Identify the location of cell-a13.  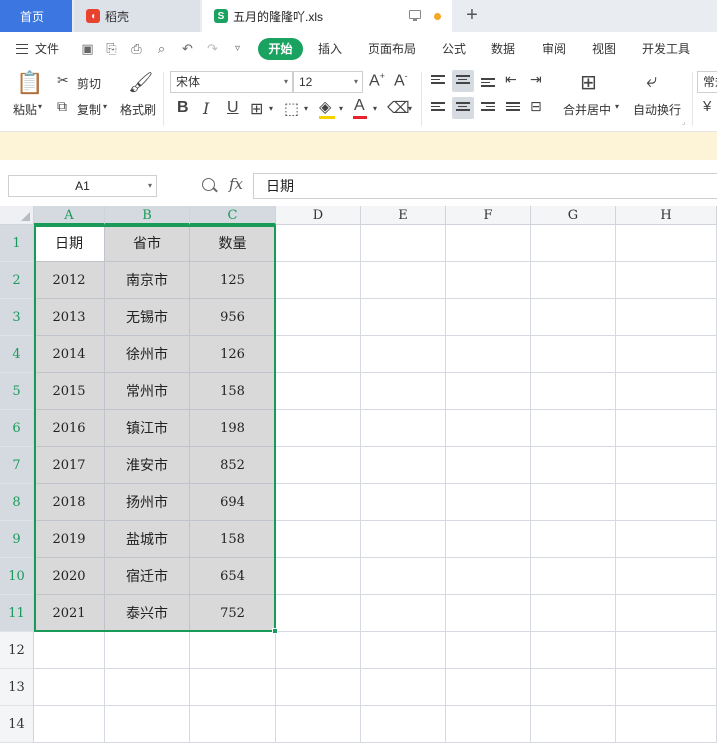
(69, 687).